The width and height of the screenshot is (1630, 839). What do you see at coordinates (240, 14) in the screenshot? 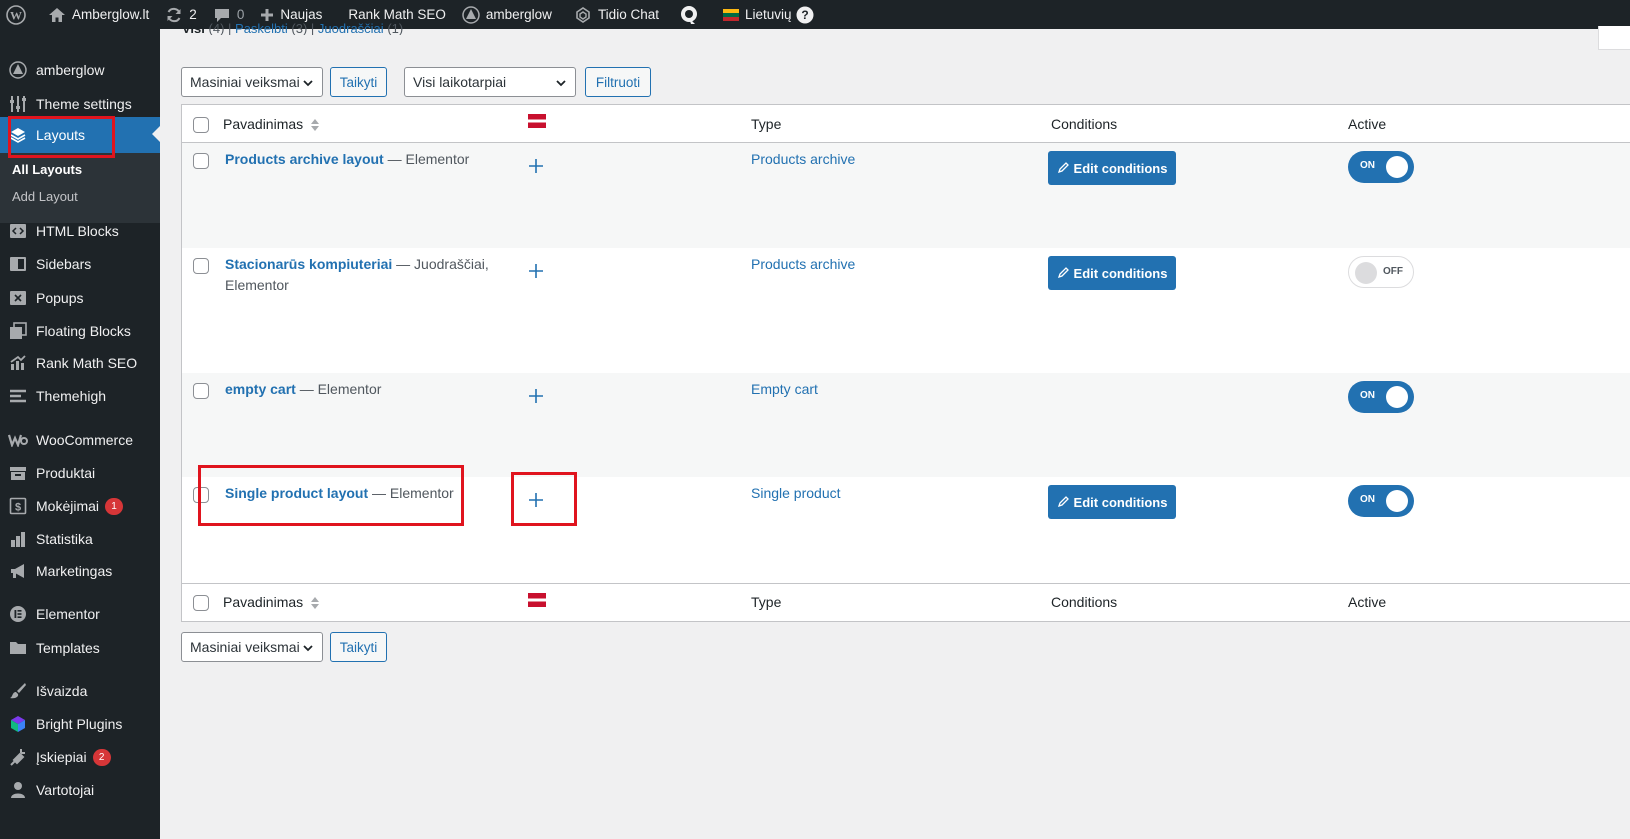
I see `comments-count: 0` at bounding box center [240, 14].